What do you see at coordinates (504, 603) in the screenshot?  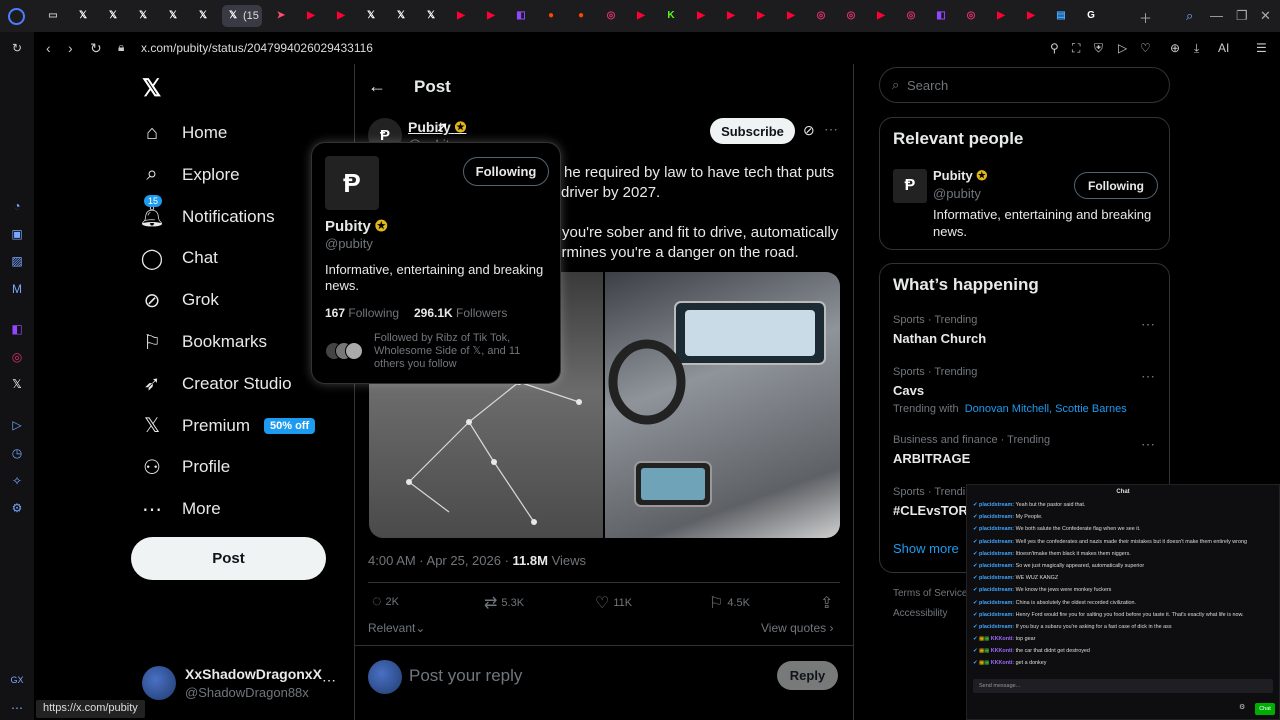 I see `repost-action: ⇄ 5.3K` at bounding box center [504, 603].